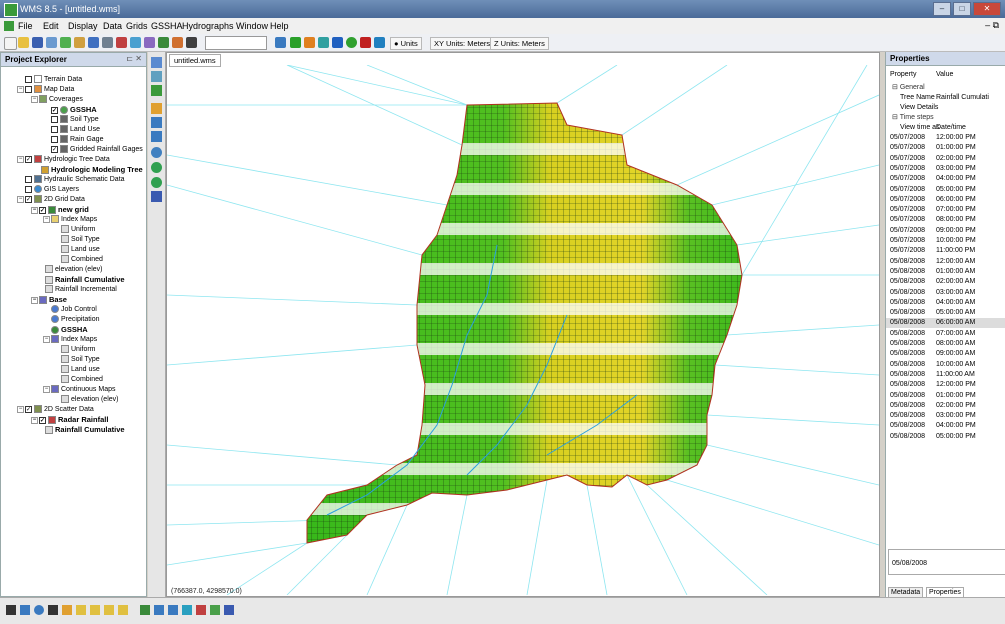  I want to click on menu-window: Window, so click(252, 26).